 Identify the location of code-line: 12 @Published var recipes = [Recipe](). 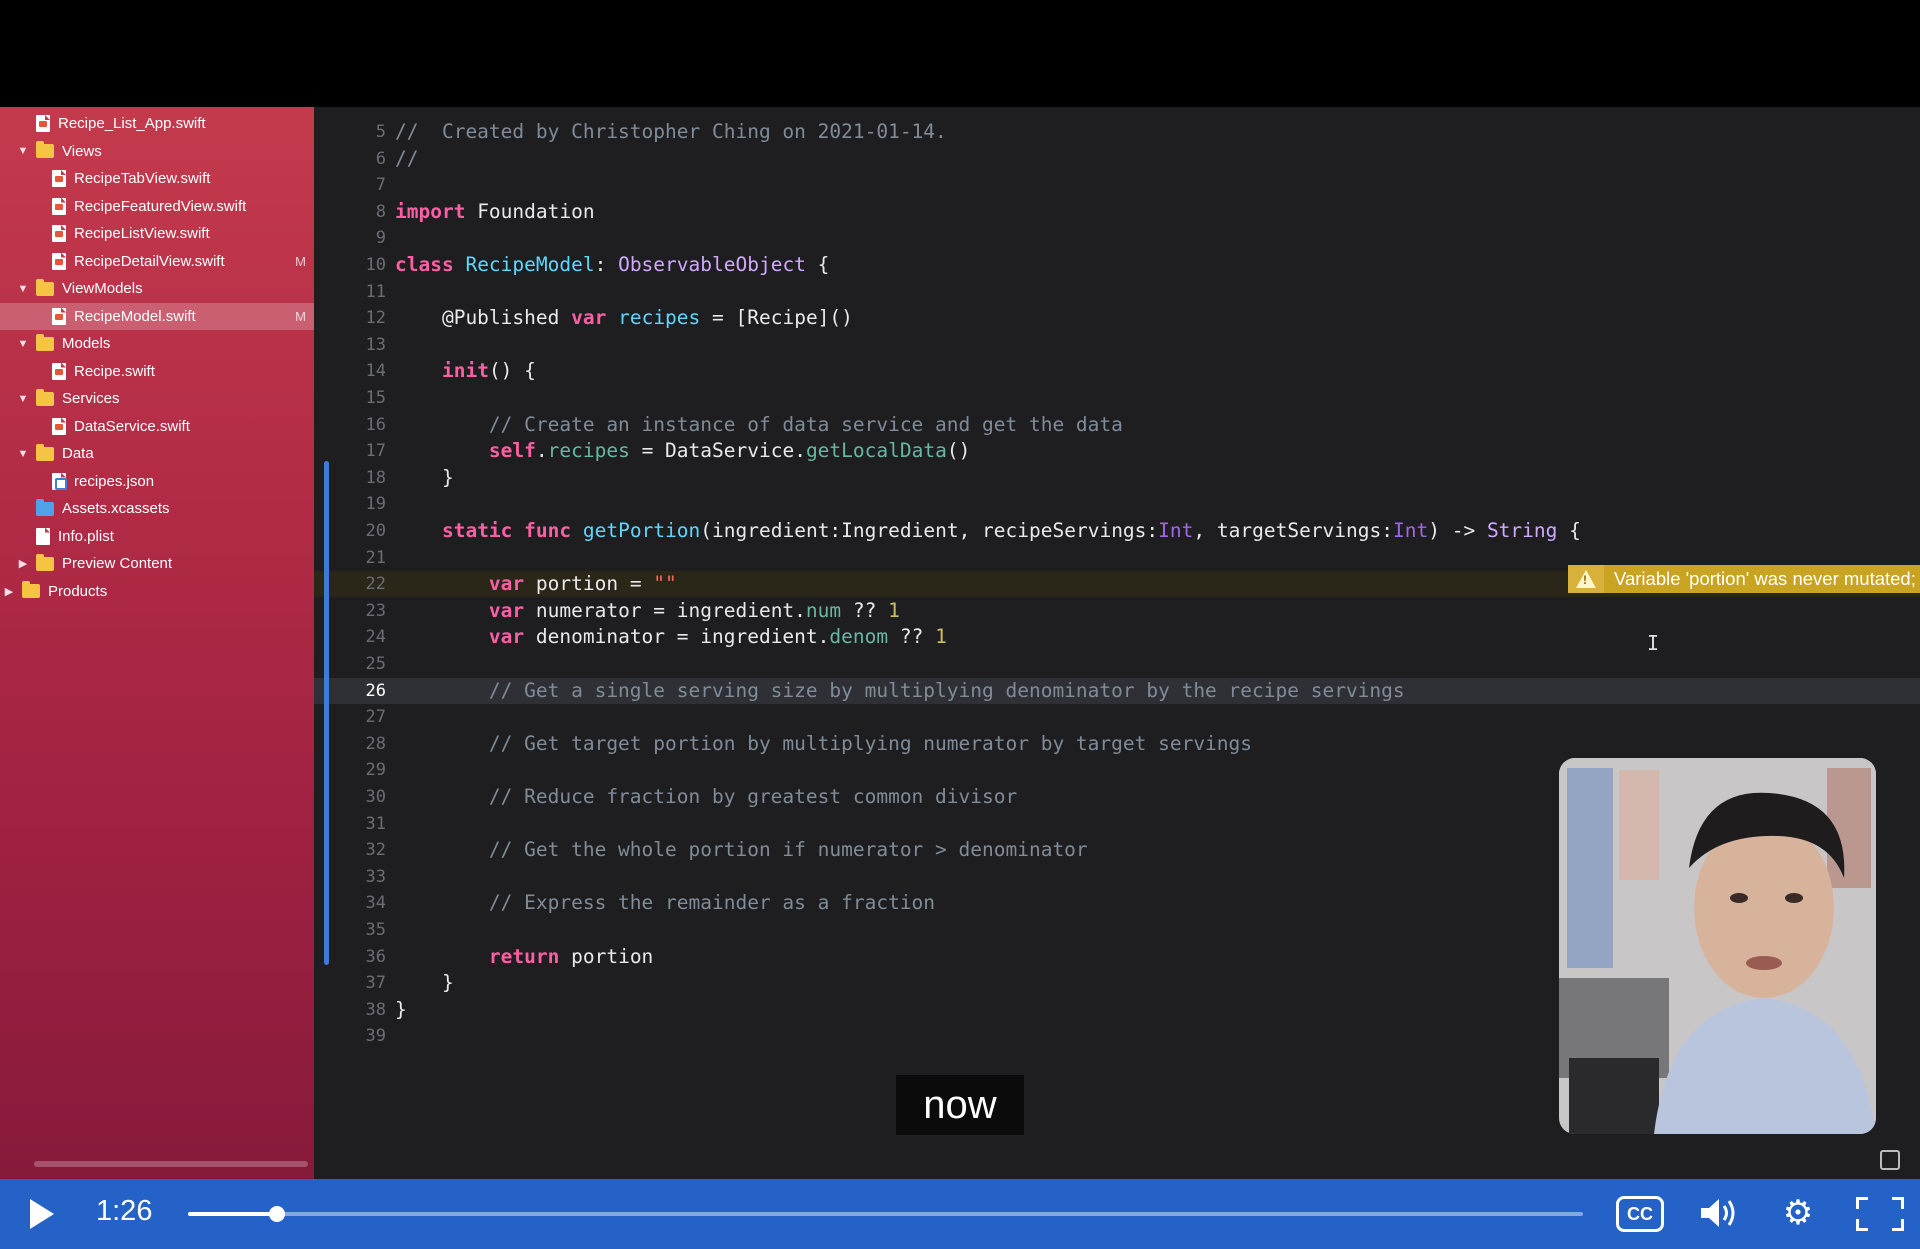
(1117, 318).